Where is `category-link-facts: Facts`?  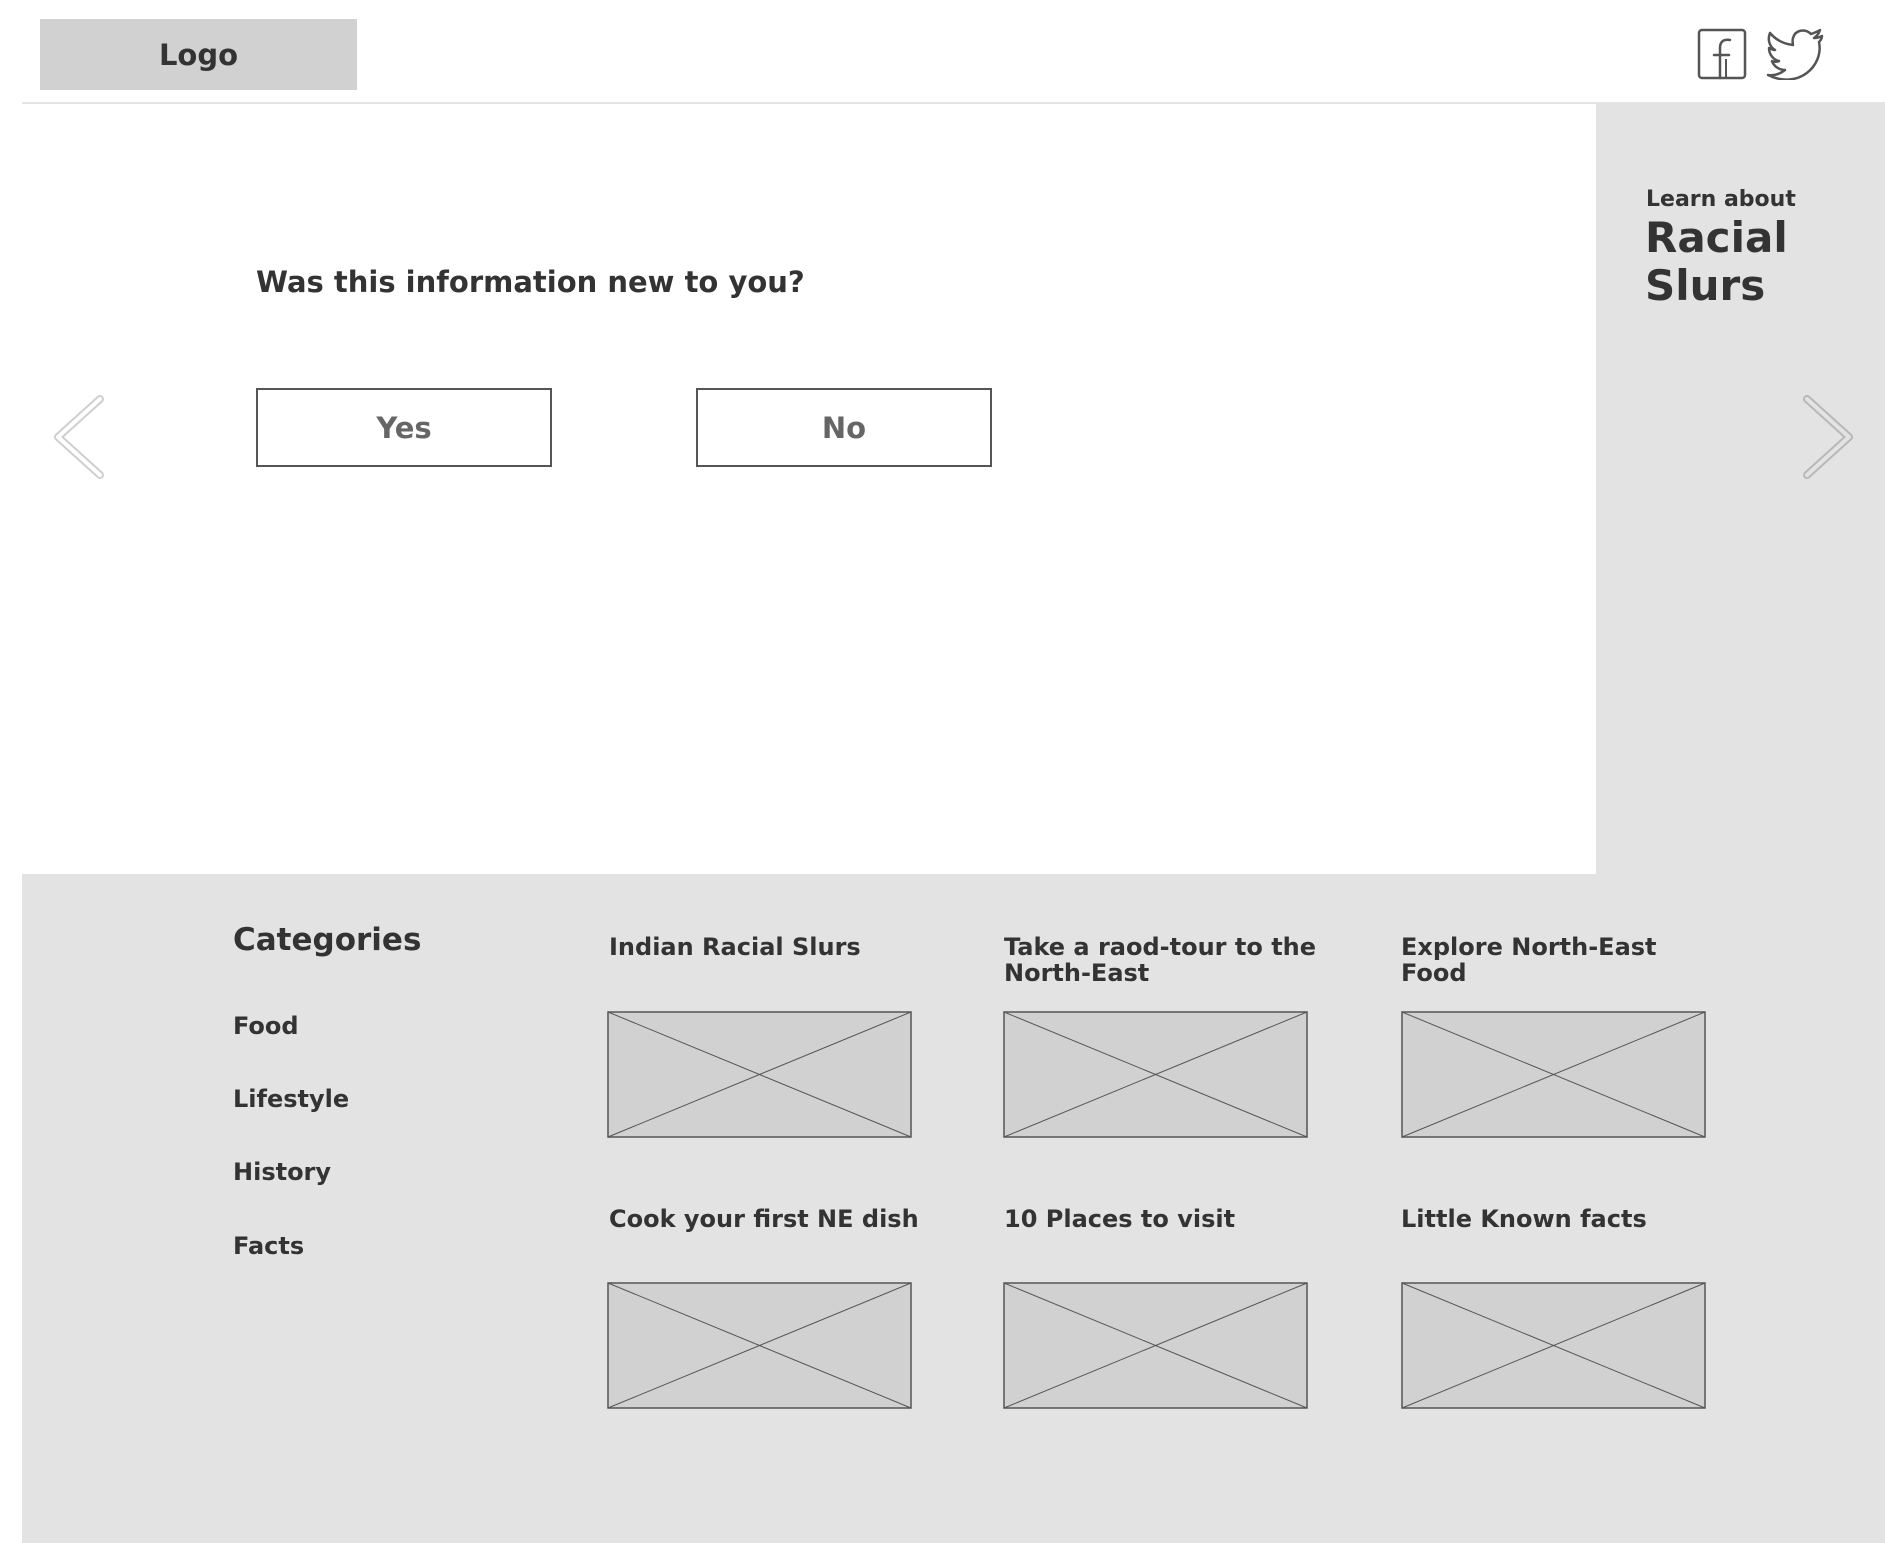 category-link-facts: Facts is located at coordinates (268, 1246).